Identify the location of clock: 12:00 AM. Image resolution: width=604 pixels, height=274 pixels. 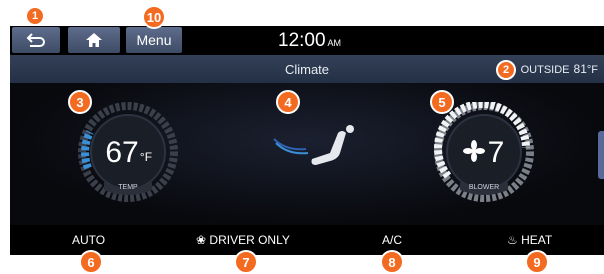
(309, 41).